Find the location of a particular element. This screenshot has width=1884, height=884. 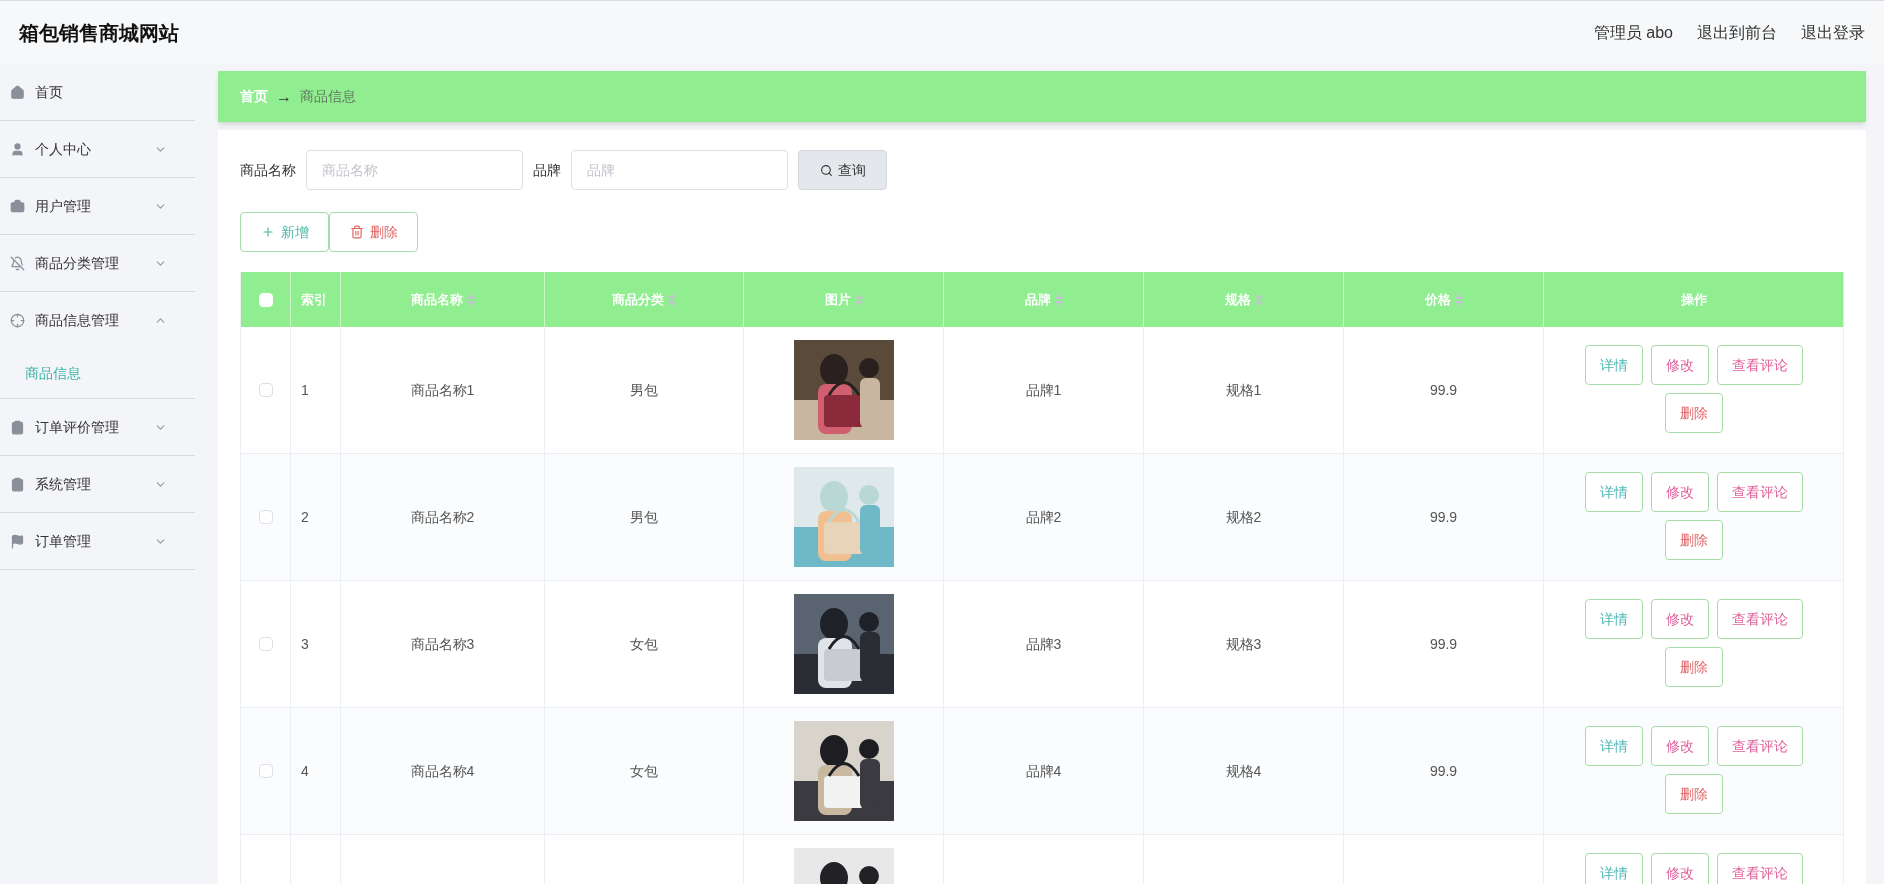

table-cell-text: 商品名称3 is located at coordinates (442, 644).